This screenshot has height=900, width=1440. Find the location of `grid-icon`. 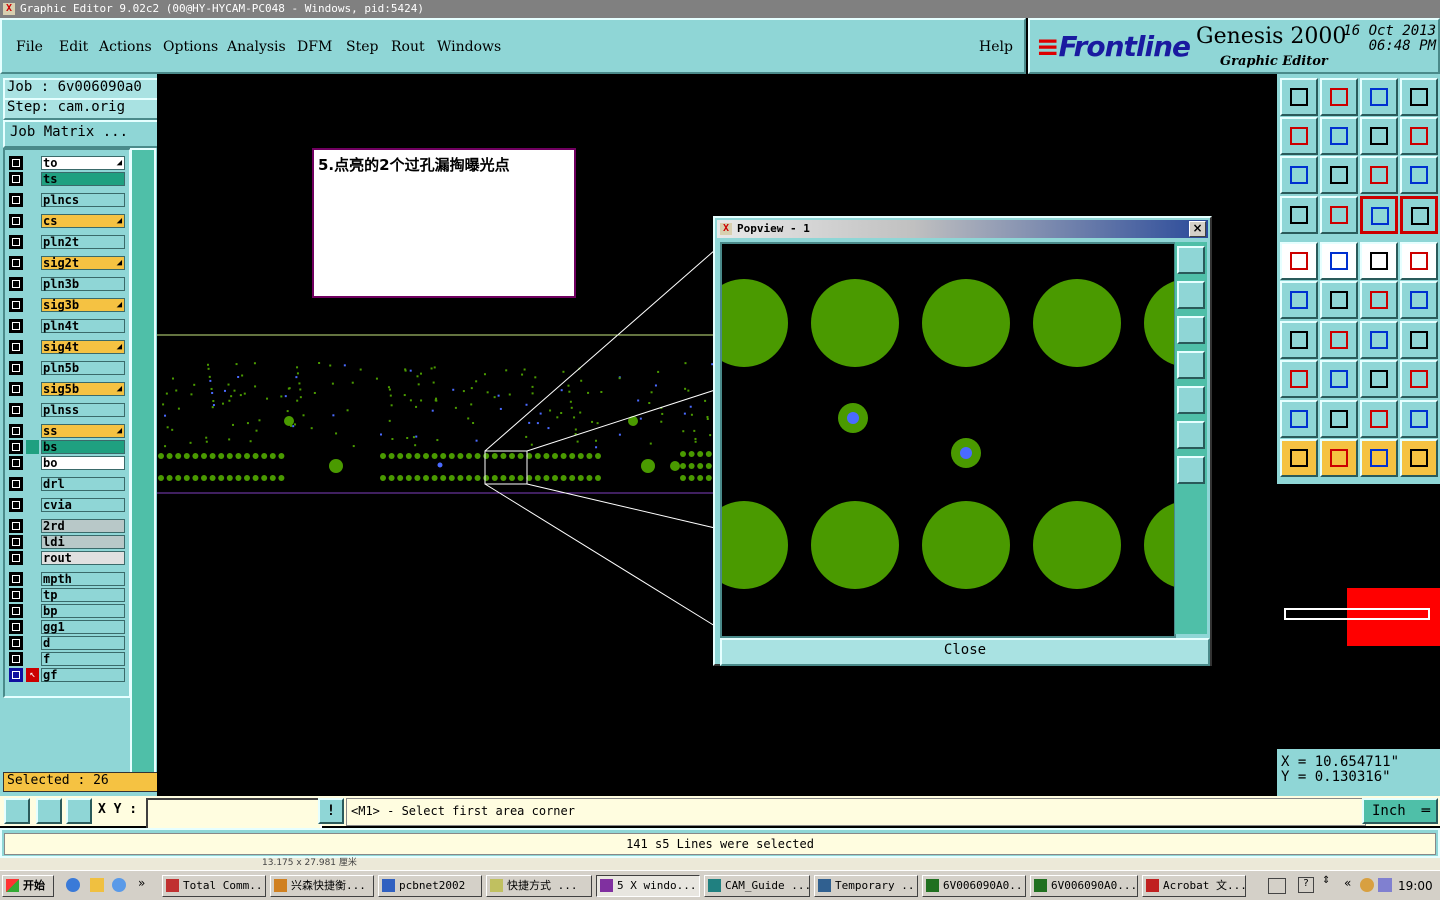

grid-icon is located at coordinates (79, 811).